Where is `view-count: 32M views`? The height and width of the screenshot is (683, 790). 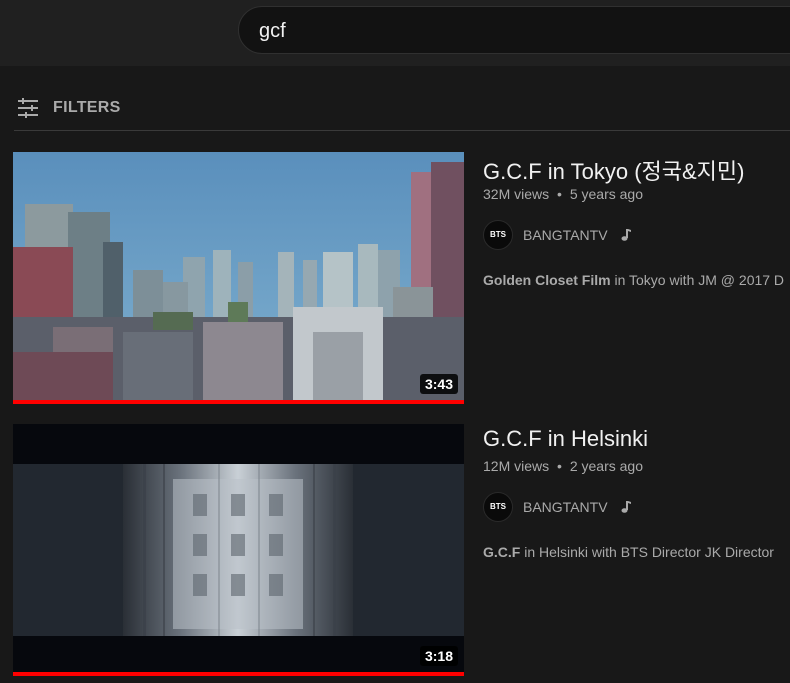 view-count: 32M views is located at coordinates (516, 194).